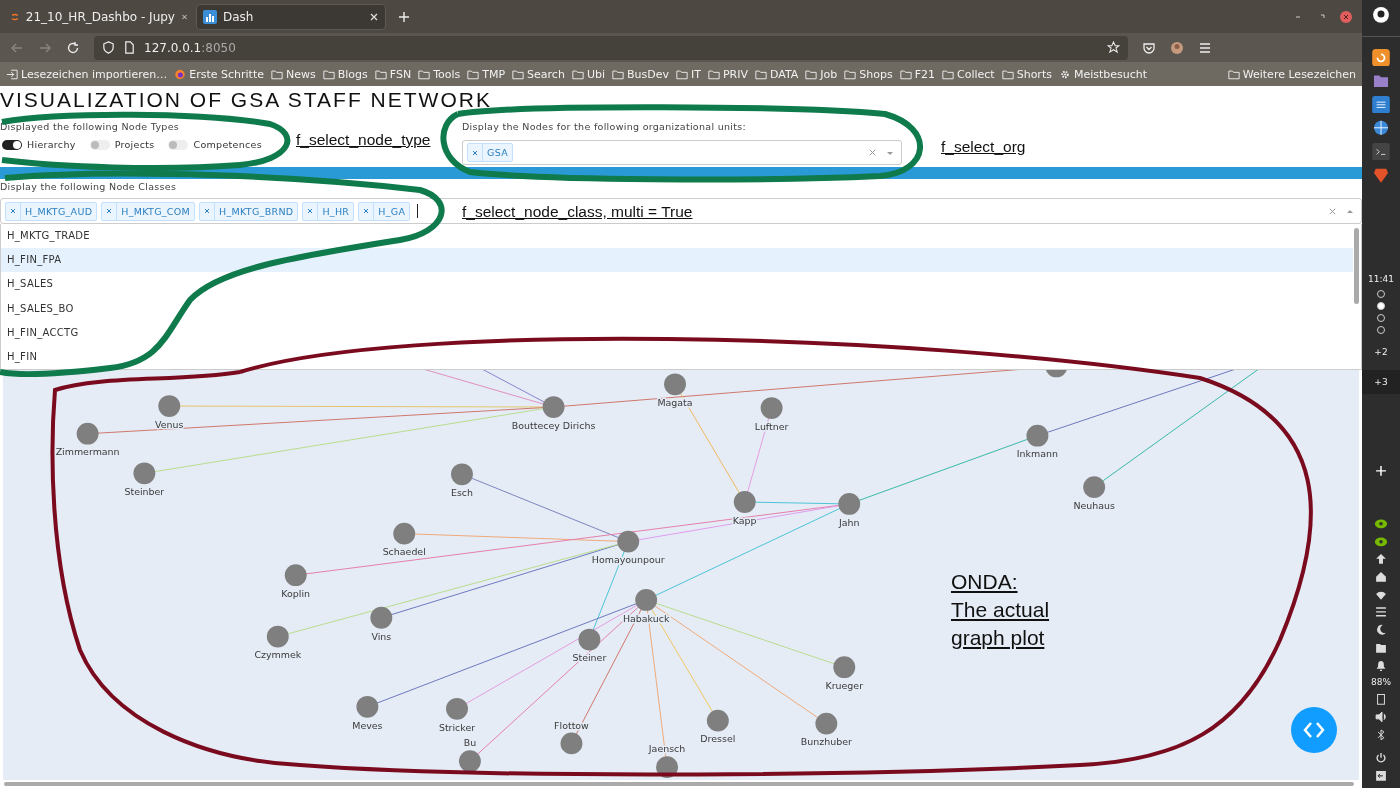 Image resolution: width=1400 pixels, height=788 pixels. I want to click on bookmark: Blogs, so click(345, 74).